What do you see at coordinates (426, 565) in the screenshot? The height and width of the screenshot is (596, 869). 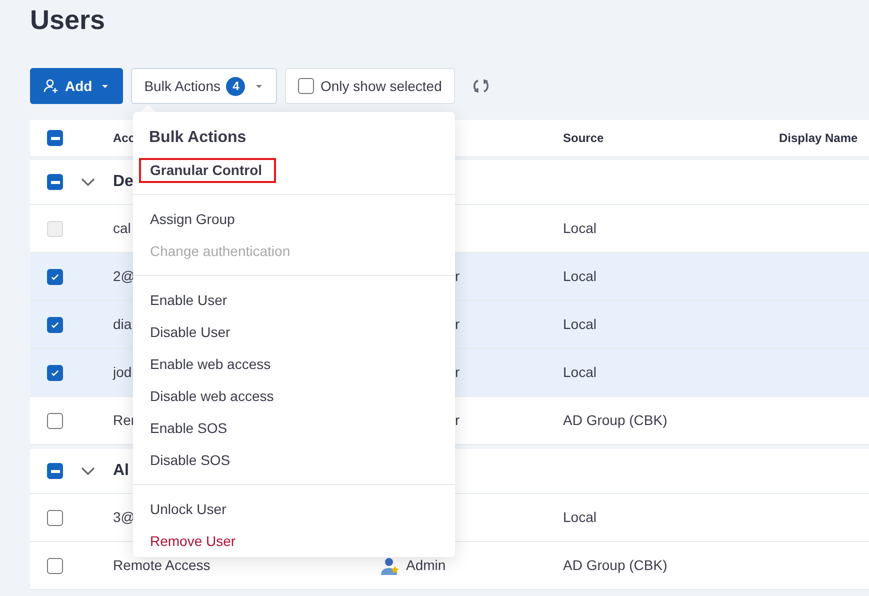 I see `table-cell-text: Admin` at bounding box center [426, 565].